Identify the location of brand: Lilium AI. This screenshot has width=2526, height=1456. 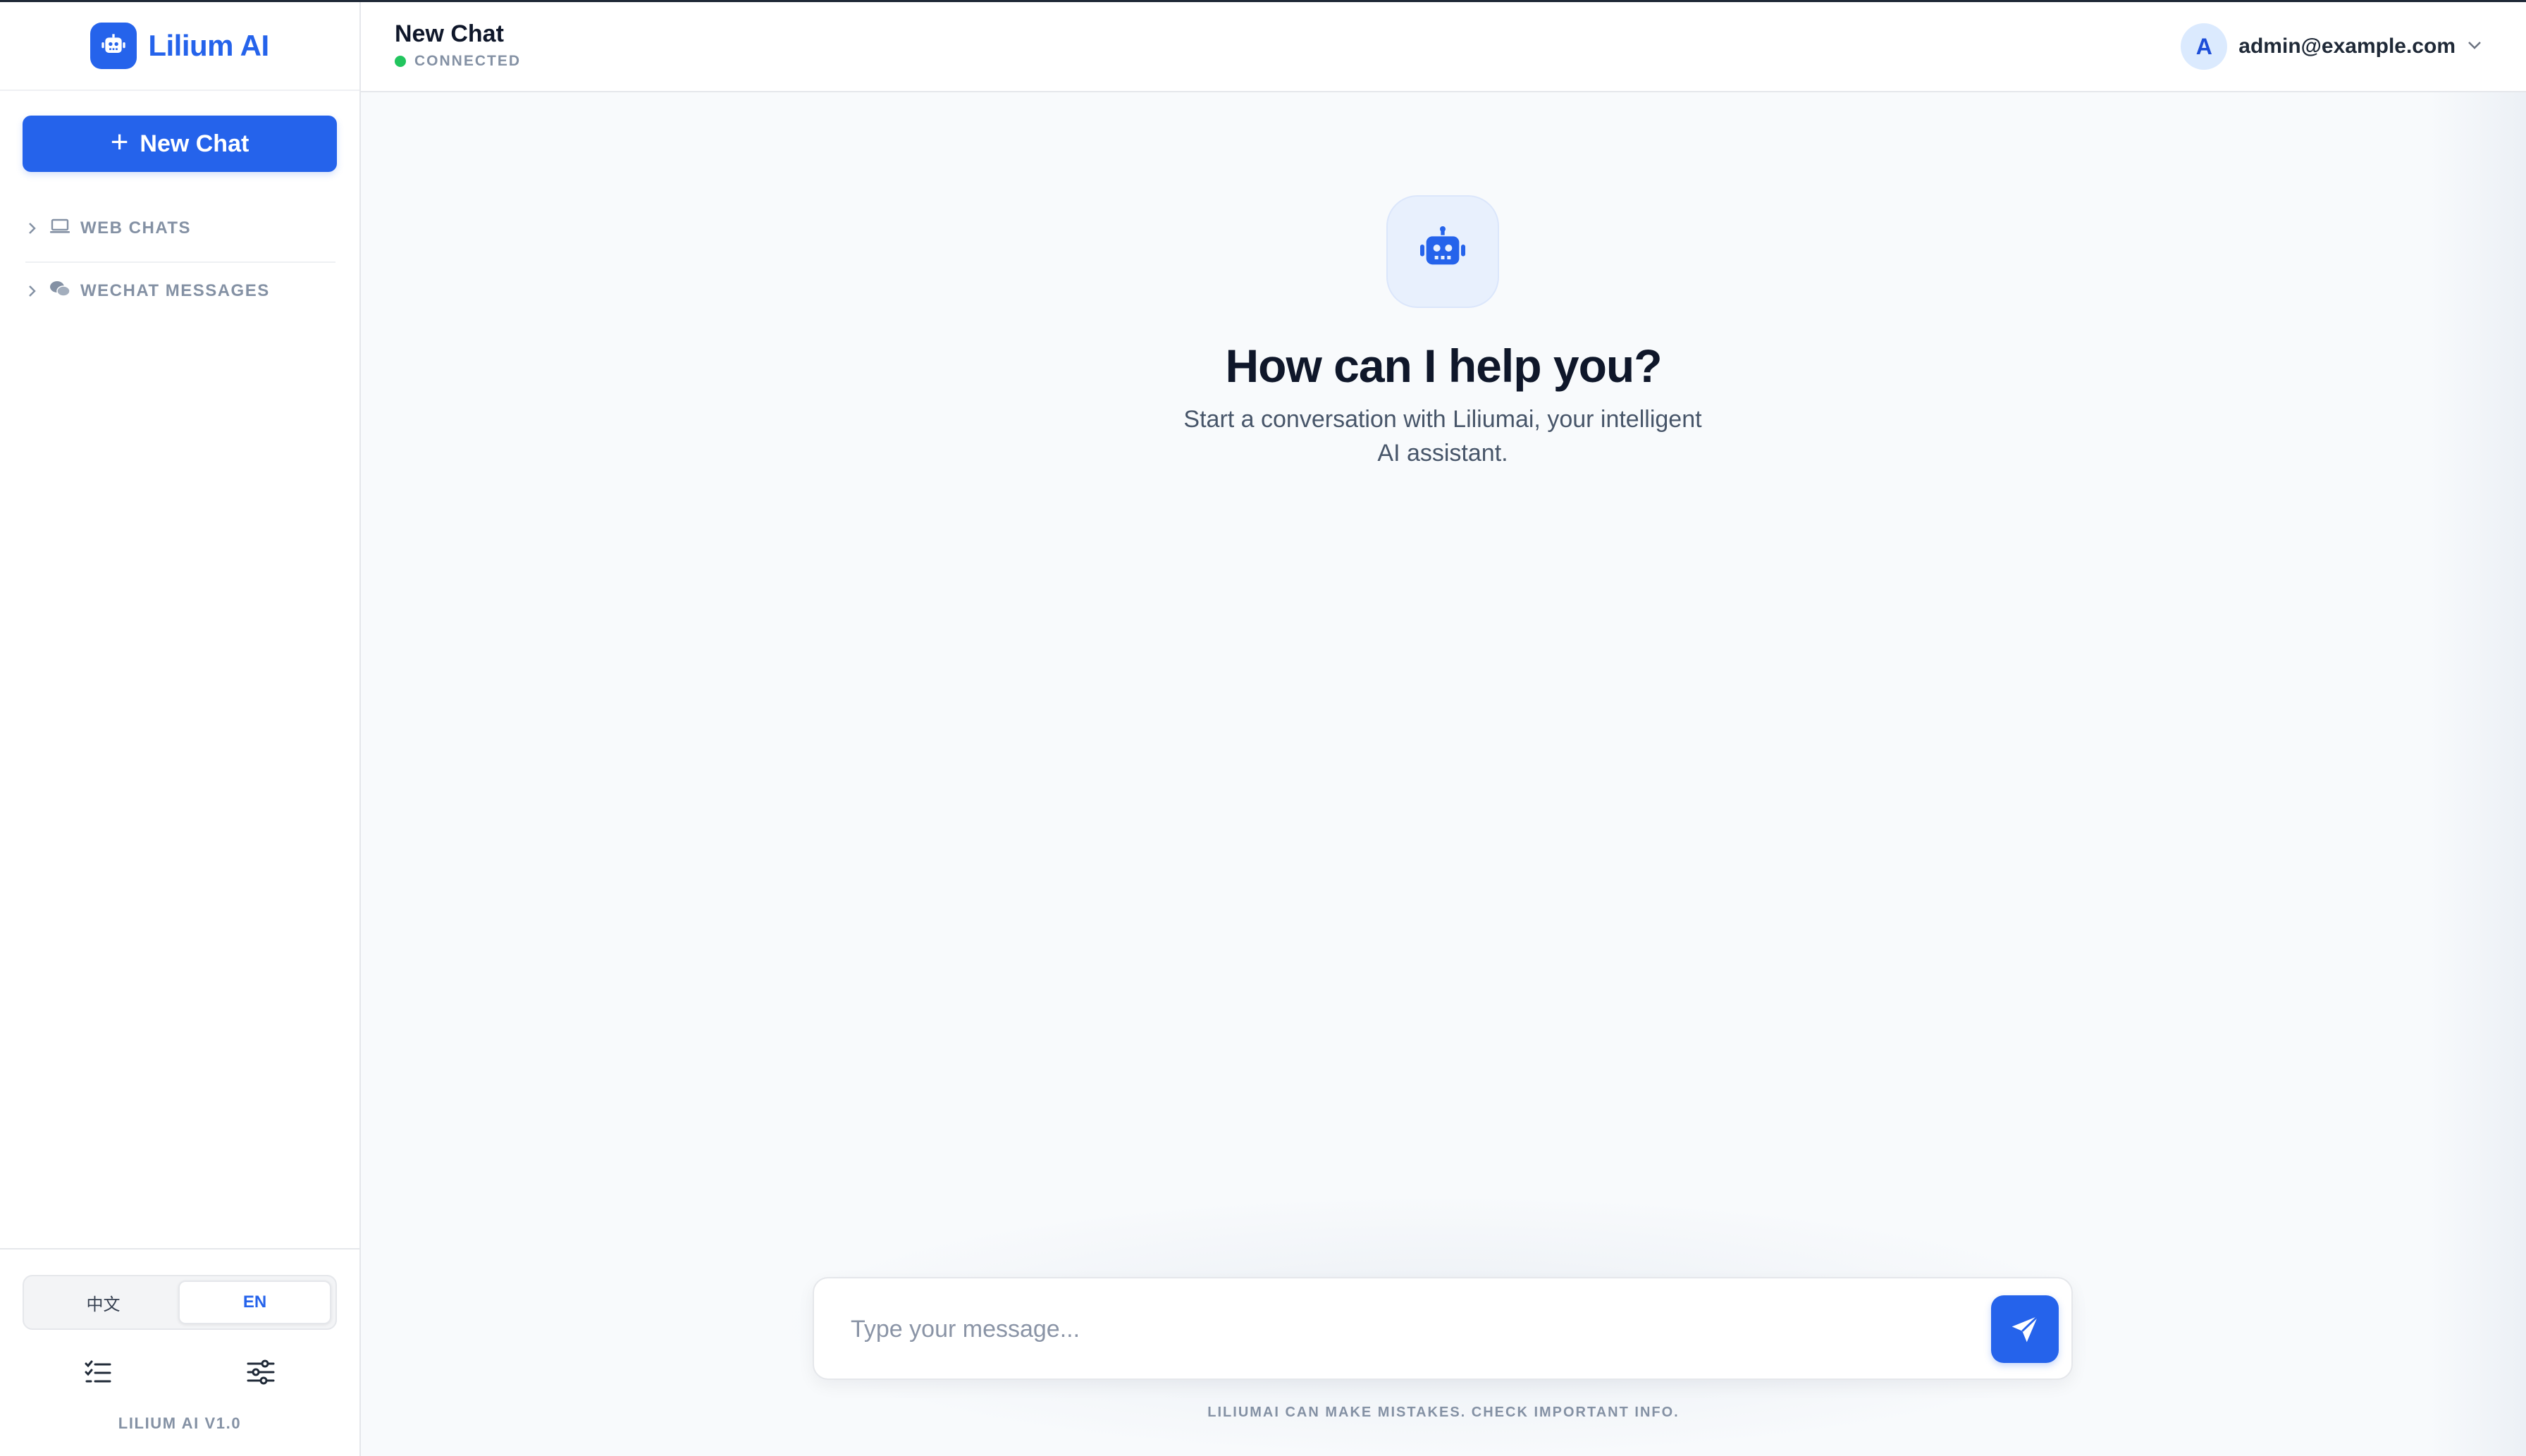
(179, 46).